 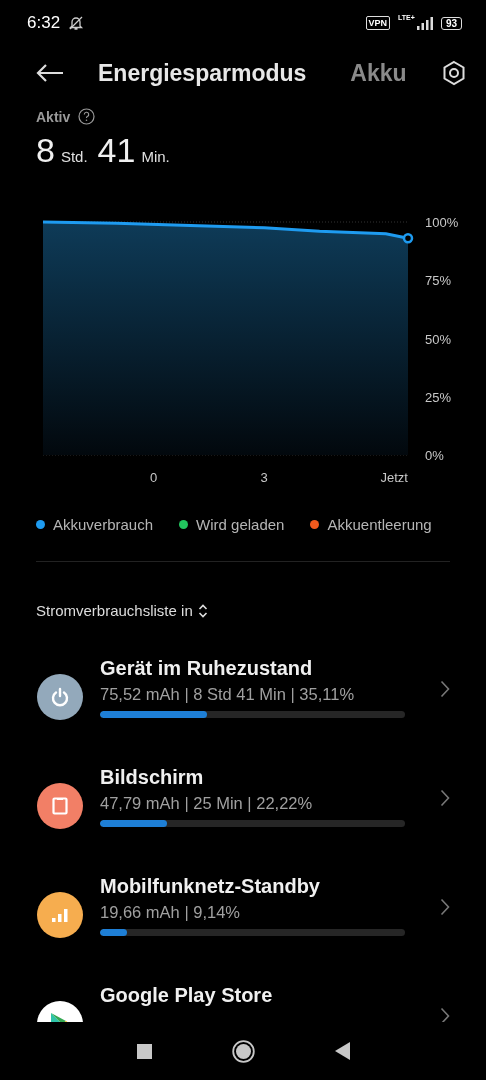 What do you see at coordinates (202, 610) in the screenshot?
I see `sort-arrows-icon` at bounding box center [202, 610].